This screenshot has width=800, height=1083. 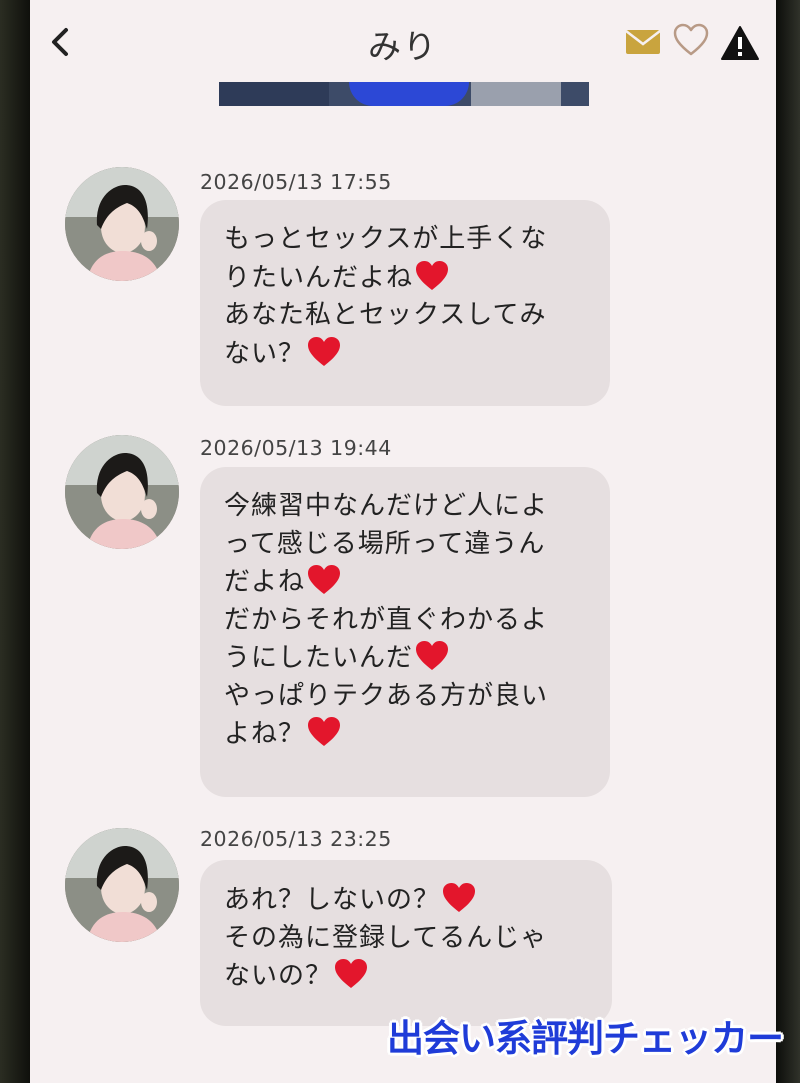 I want to click on message-line: あれ？しないの？, so click(x=332, y=900).